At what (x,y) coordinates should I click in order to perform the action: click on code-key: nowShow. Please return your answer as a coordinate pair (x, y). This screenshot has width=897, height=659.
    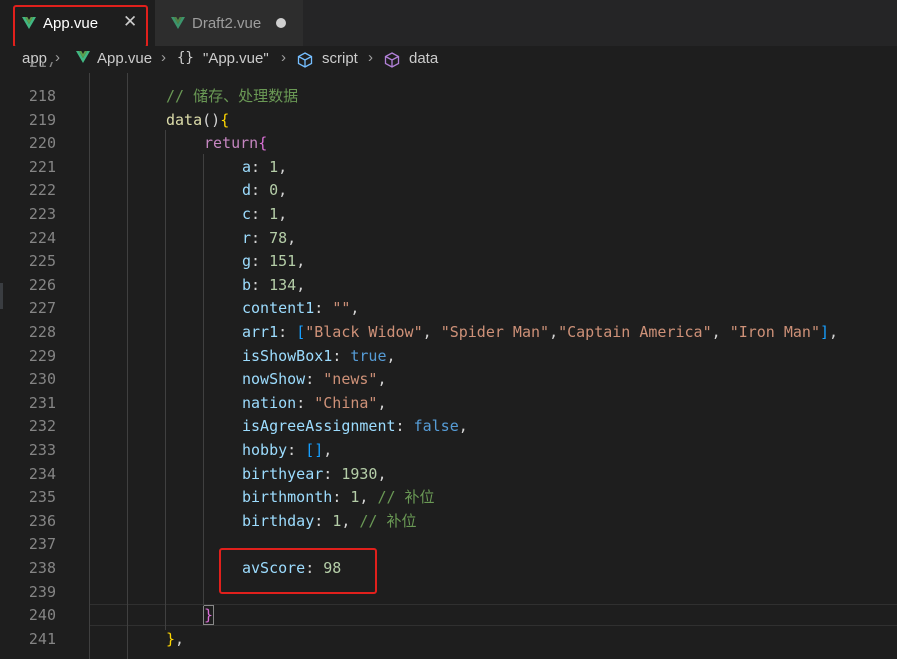
    Looking at the image, I should click on (274, 379).